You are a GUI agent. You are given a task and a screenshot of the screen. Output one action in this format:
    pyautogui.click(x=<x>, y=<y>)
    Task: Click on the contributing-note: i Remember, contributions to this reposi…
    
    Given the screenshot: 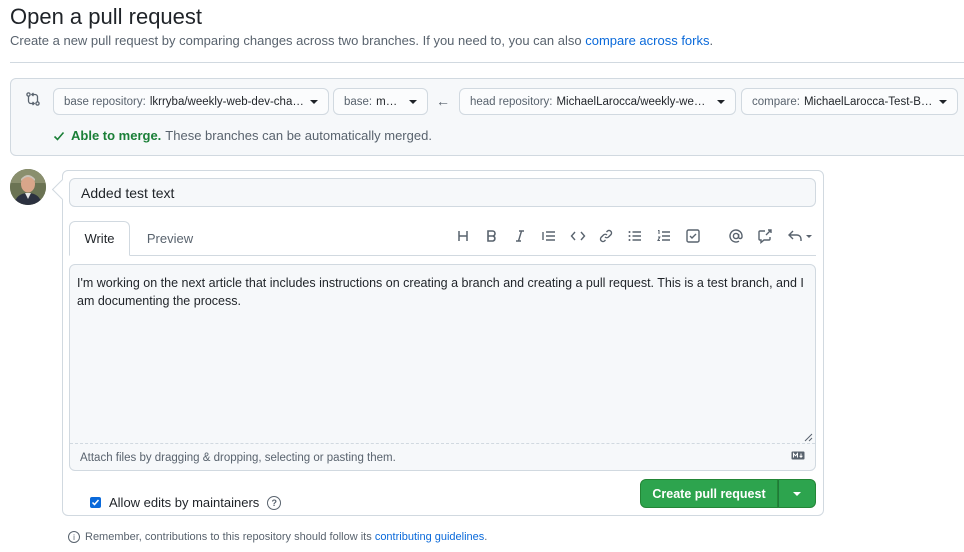 What is the action you would take?
    pyautogui.click(x=277, y=537)
    